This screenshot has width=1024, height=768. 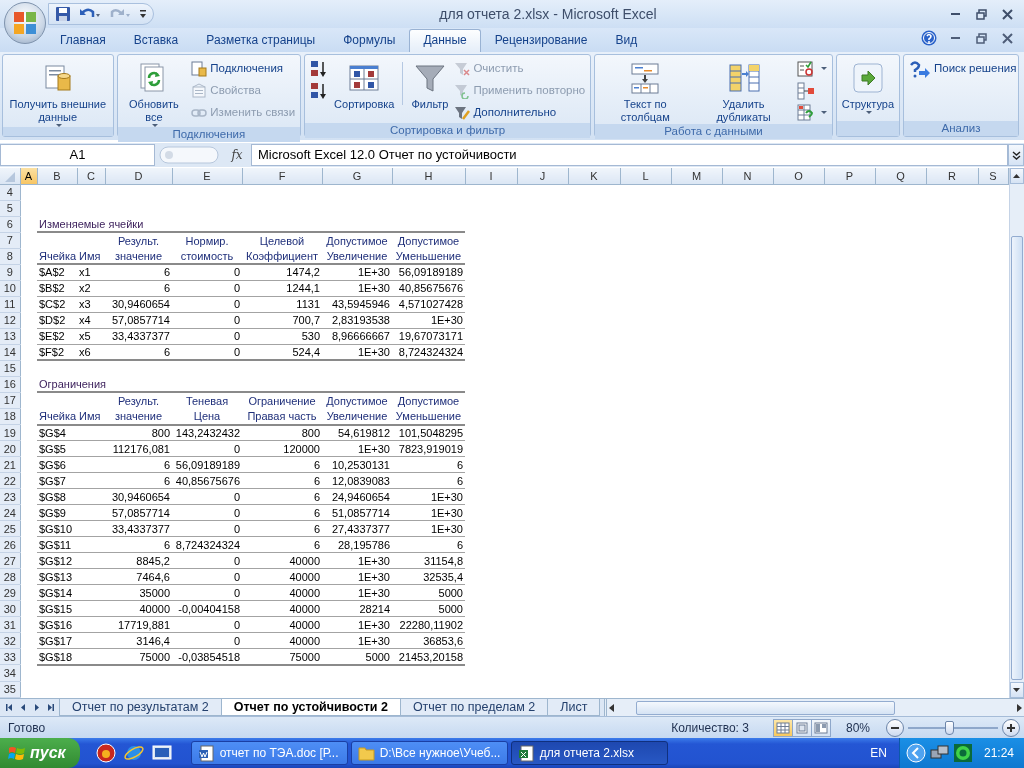 What do you see at coordinates (77, 155) in the screenshot?
I see `name-box: A1` at bounding box center [77, 155].